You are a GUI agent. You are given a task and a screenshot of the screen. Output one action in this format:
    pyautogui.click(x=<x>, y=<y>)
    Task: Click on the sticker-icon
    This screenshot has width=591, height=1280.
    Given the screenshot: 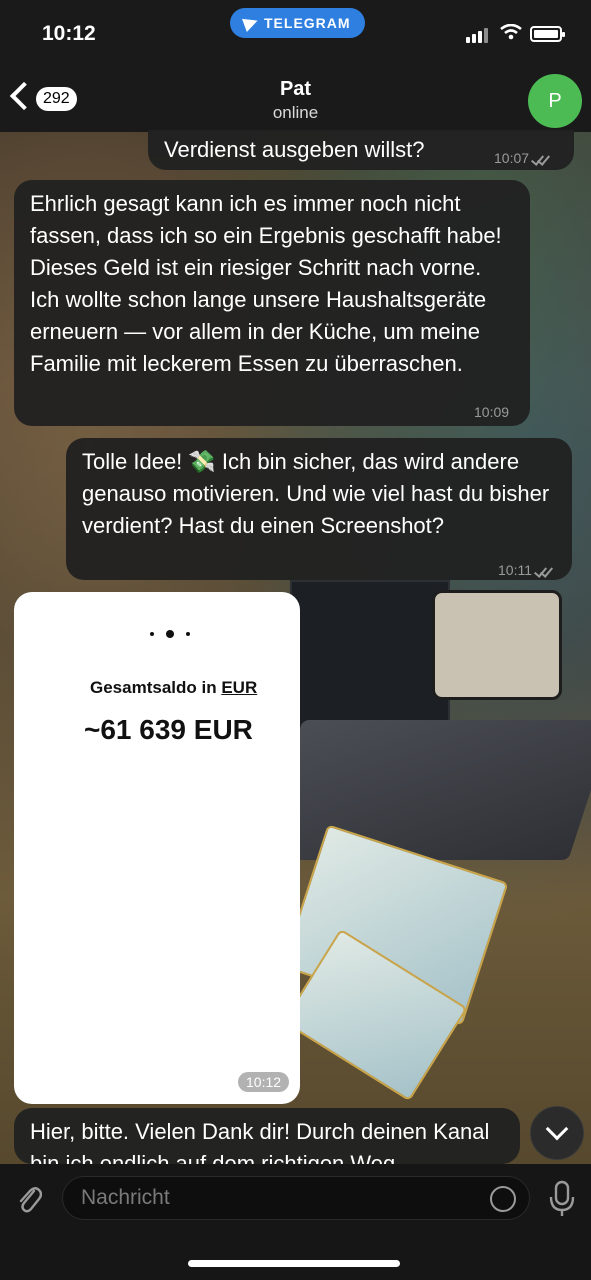 What is the action you would take?
    pyautogui.click(x=503, y=1199)
    